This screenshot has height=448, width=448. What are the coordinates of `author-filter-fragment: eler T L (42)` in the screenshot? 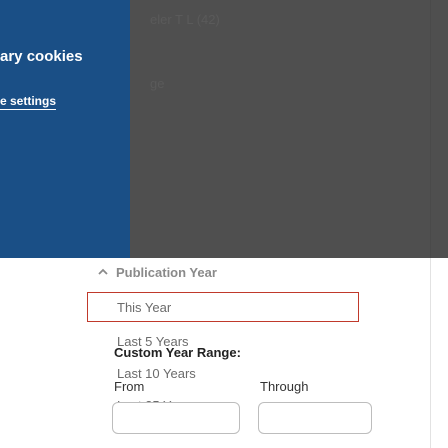 It's located at (185, 19).